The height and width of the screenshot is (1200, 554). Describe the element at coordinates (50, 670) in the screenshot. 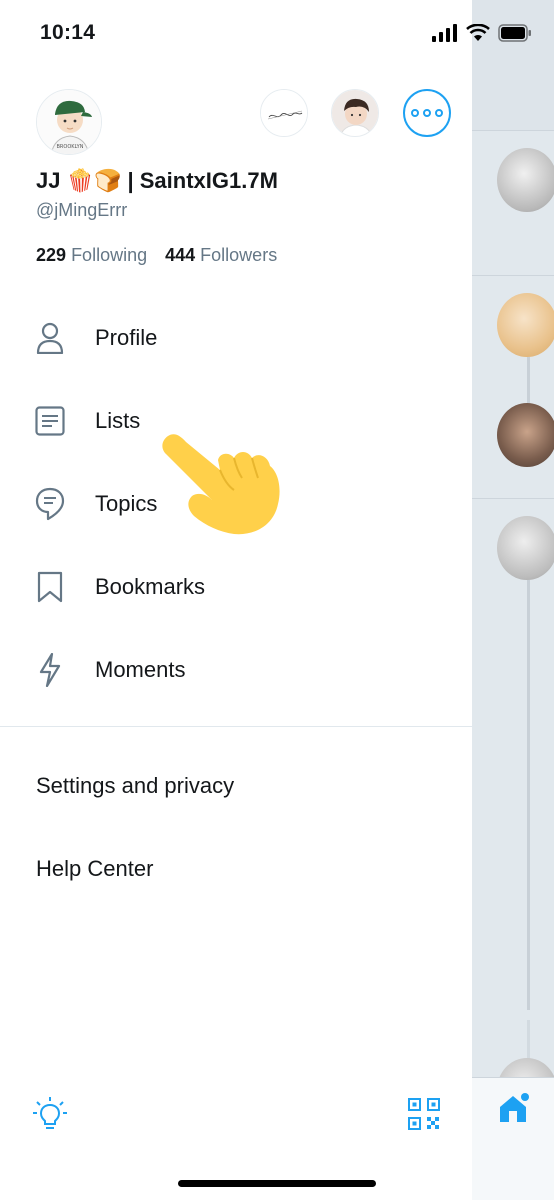

I see `lightning-icon` at that location.